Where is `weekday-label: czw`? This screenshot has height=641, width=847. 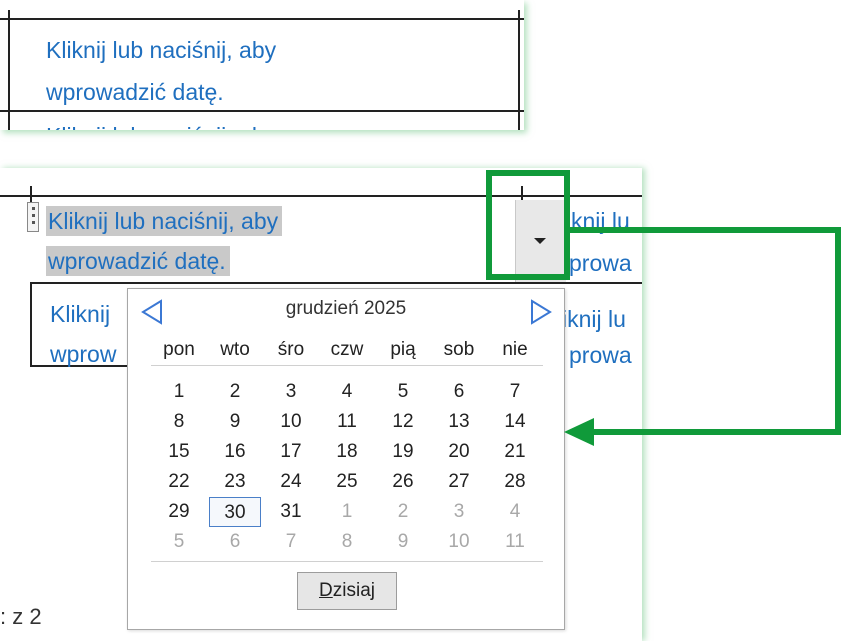 weekday-label: czw is located at coordinates (347, 349).